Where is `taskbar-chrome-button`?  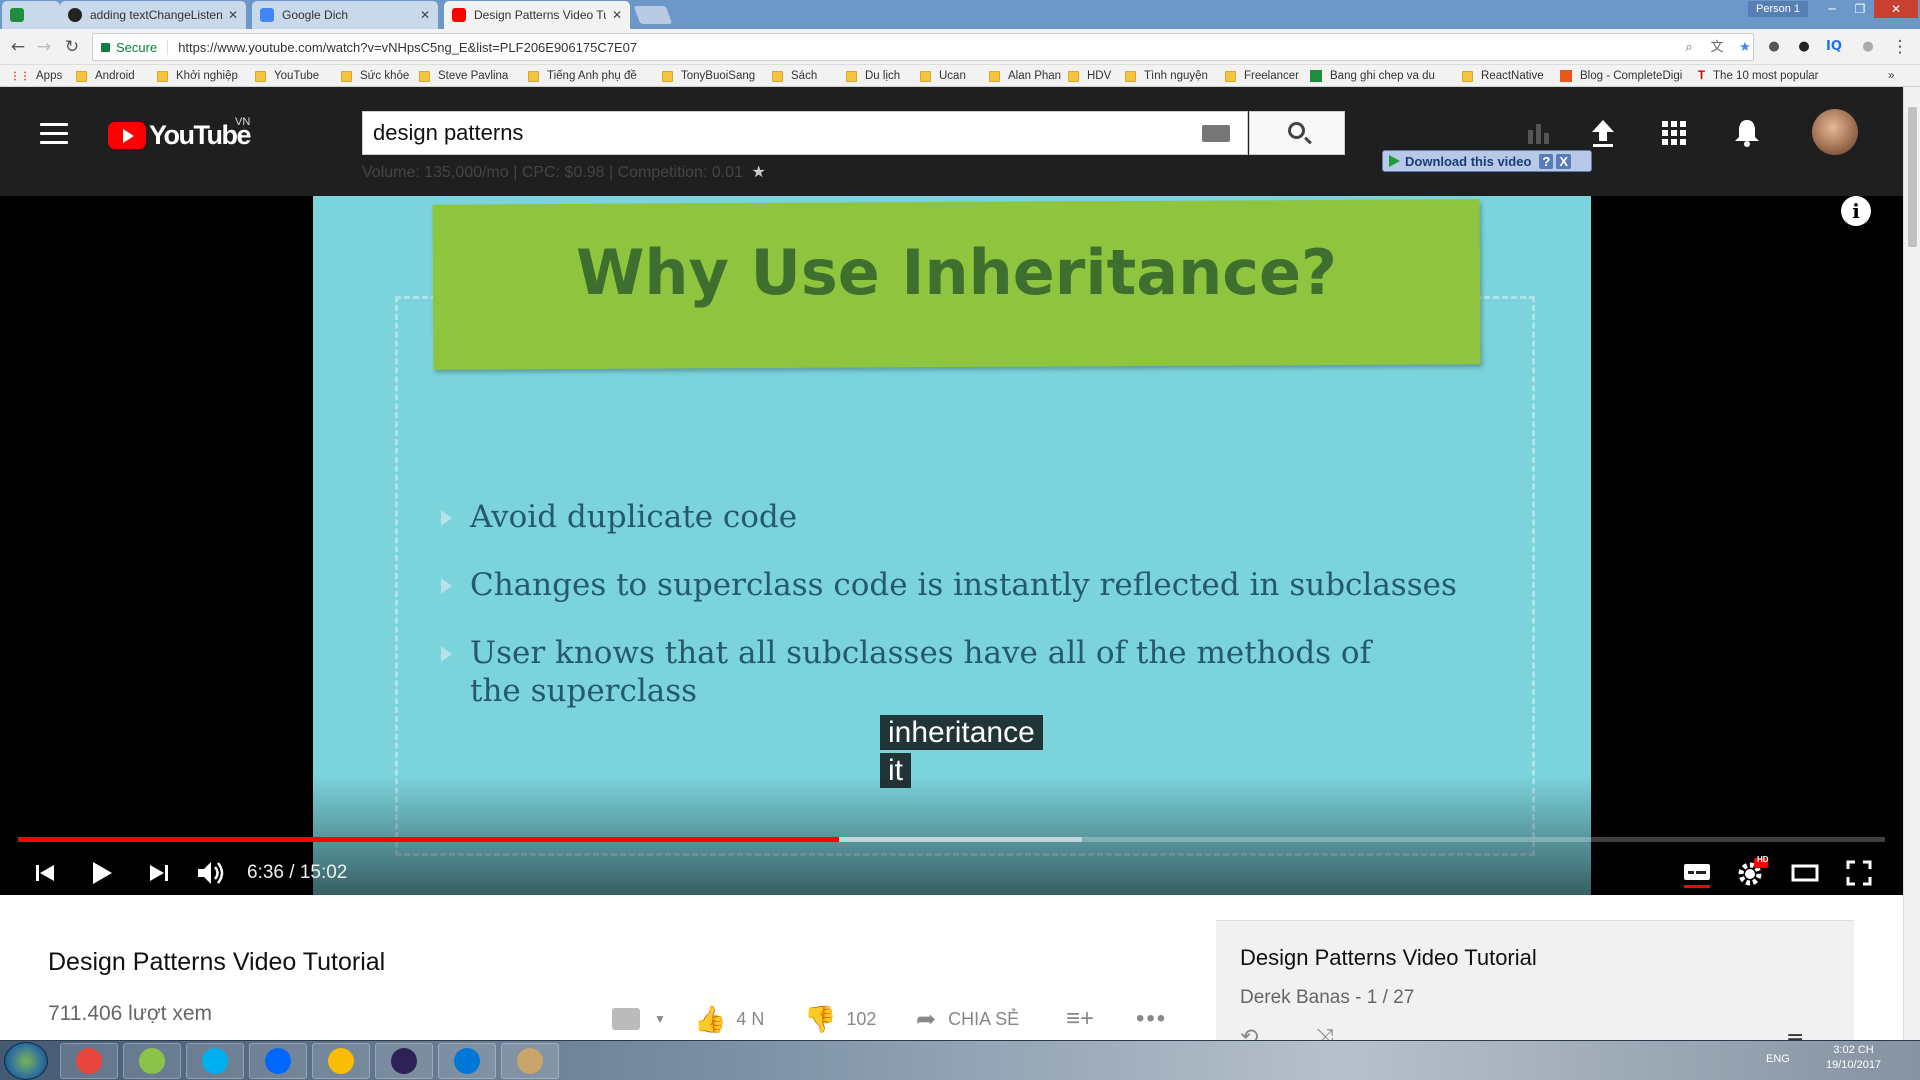 taskbar-chrome-button is located at coordinates (89, 1061).